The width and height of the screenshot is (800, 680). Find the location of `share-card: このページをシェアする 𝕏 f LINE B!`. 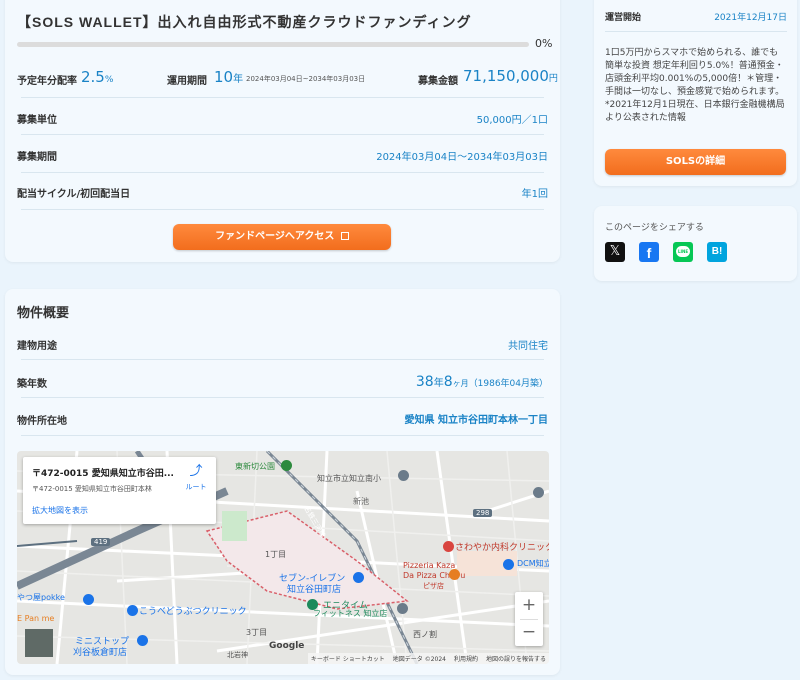

share-card: このページをシェアする 𝕏 f LINE B! is located at coordinates (695, 243).